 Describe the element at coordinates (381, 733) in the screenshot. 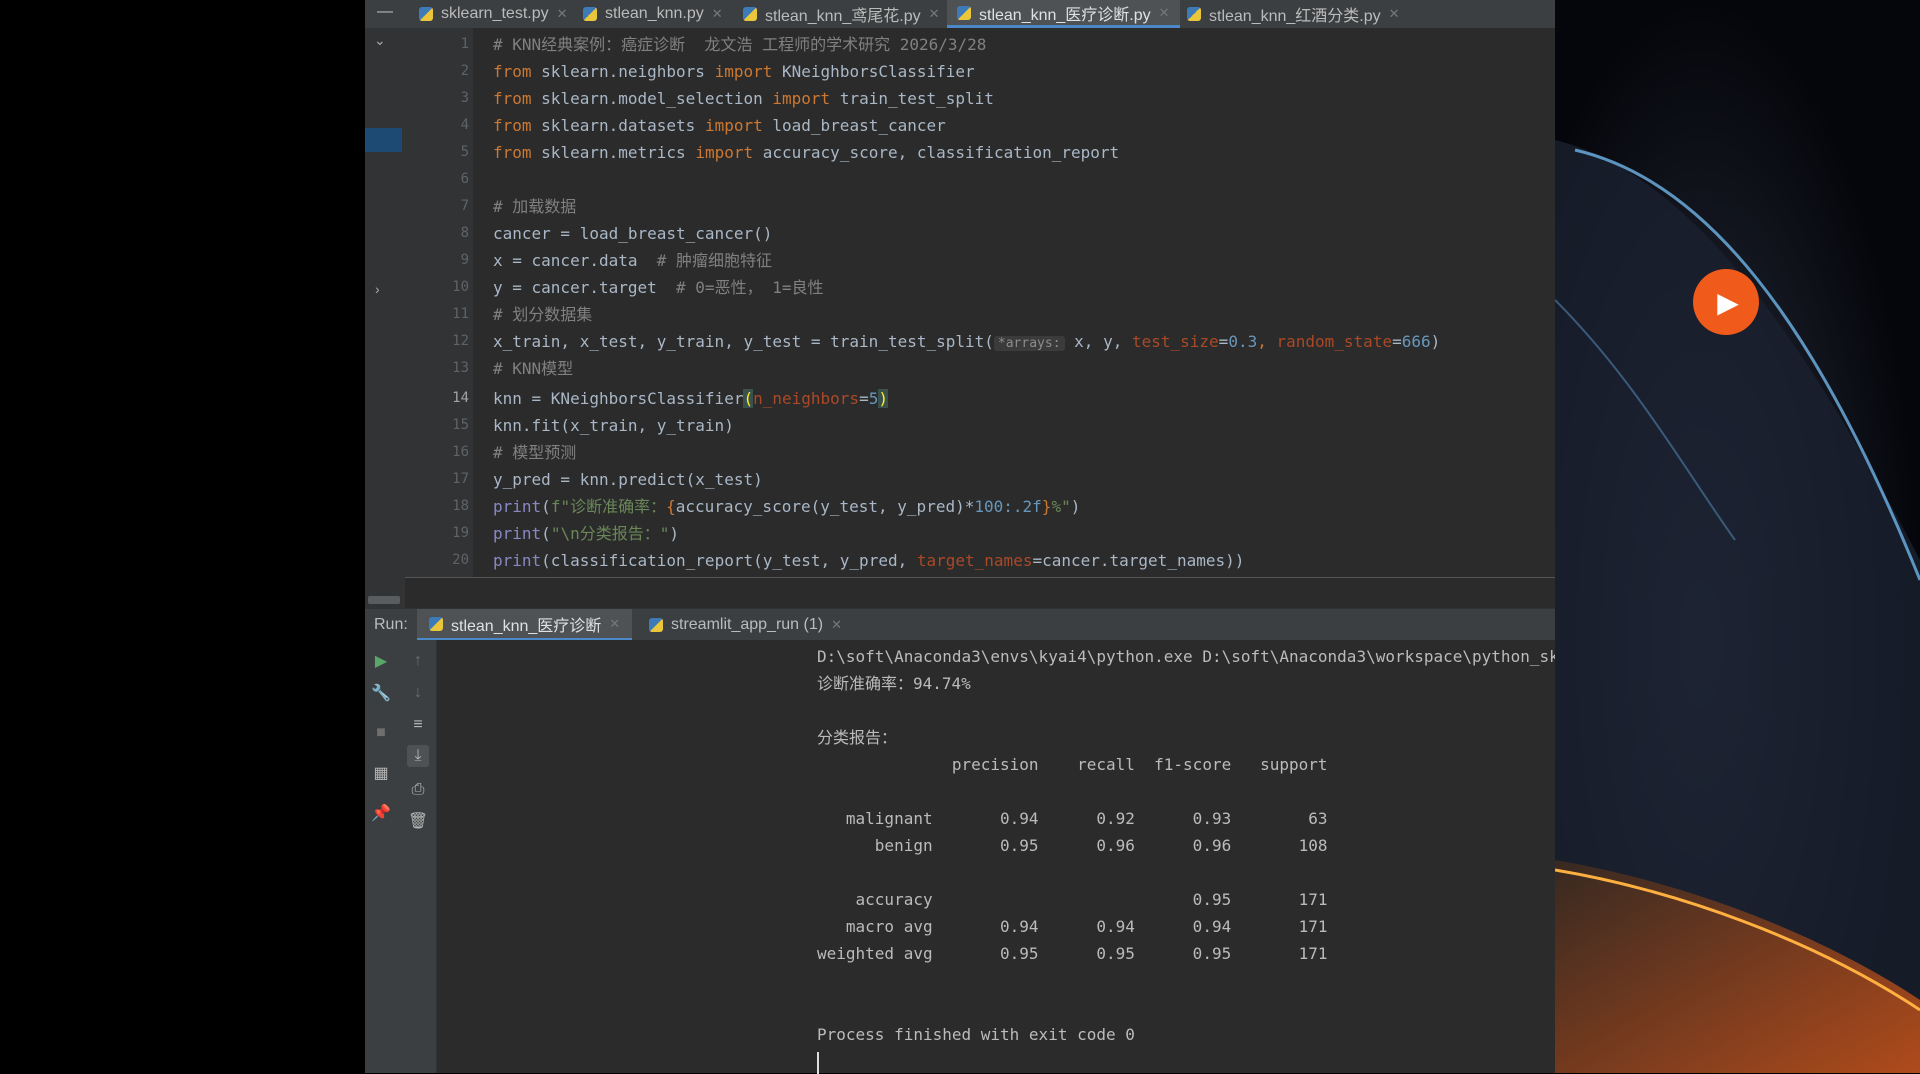

I see `stop-icon: ■` at that location.